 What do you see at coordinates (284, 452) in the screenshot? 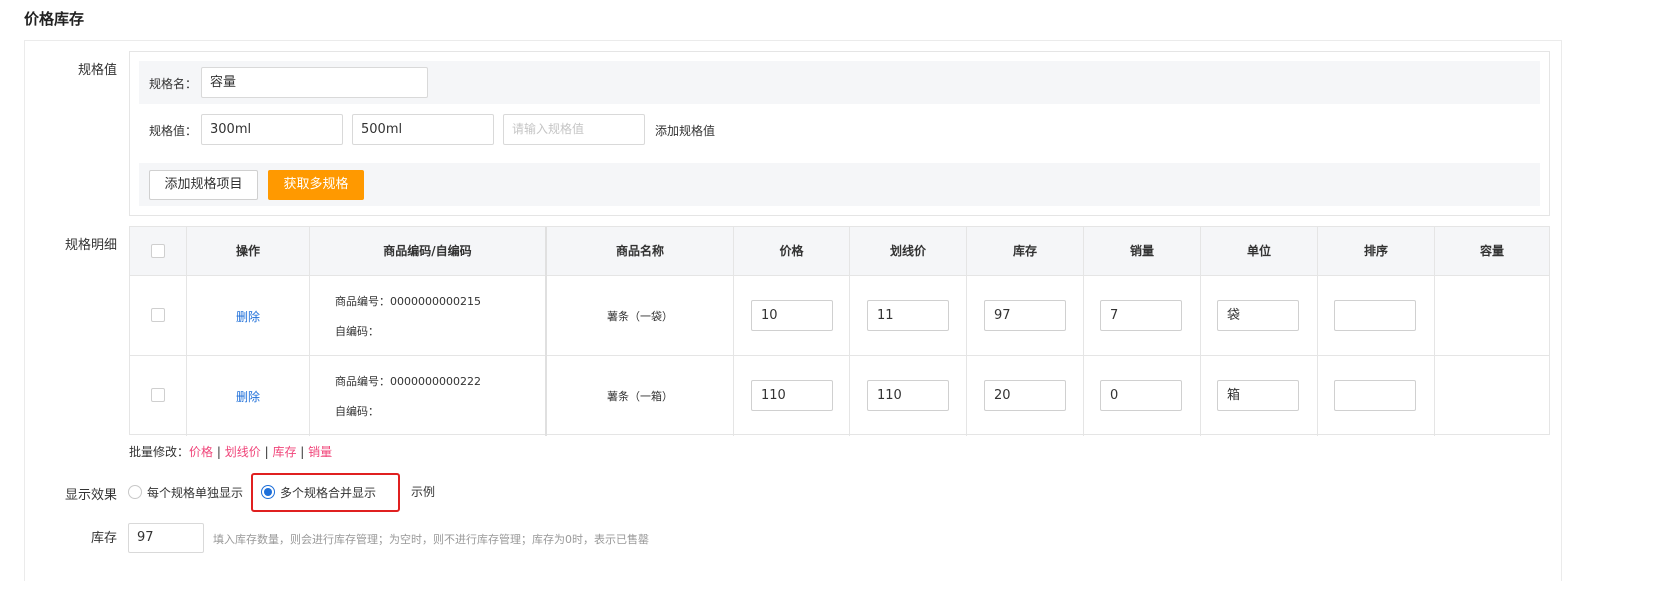
I see `batch-stock-link: 库存` at bounding box center [284, 452].